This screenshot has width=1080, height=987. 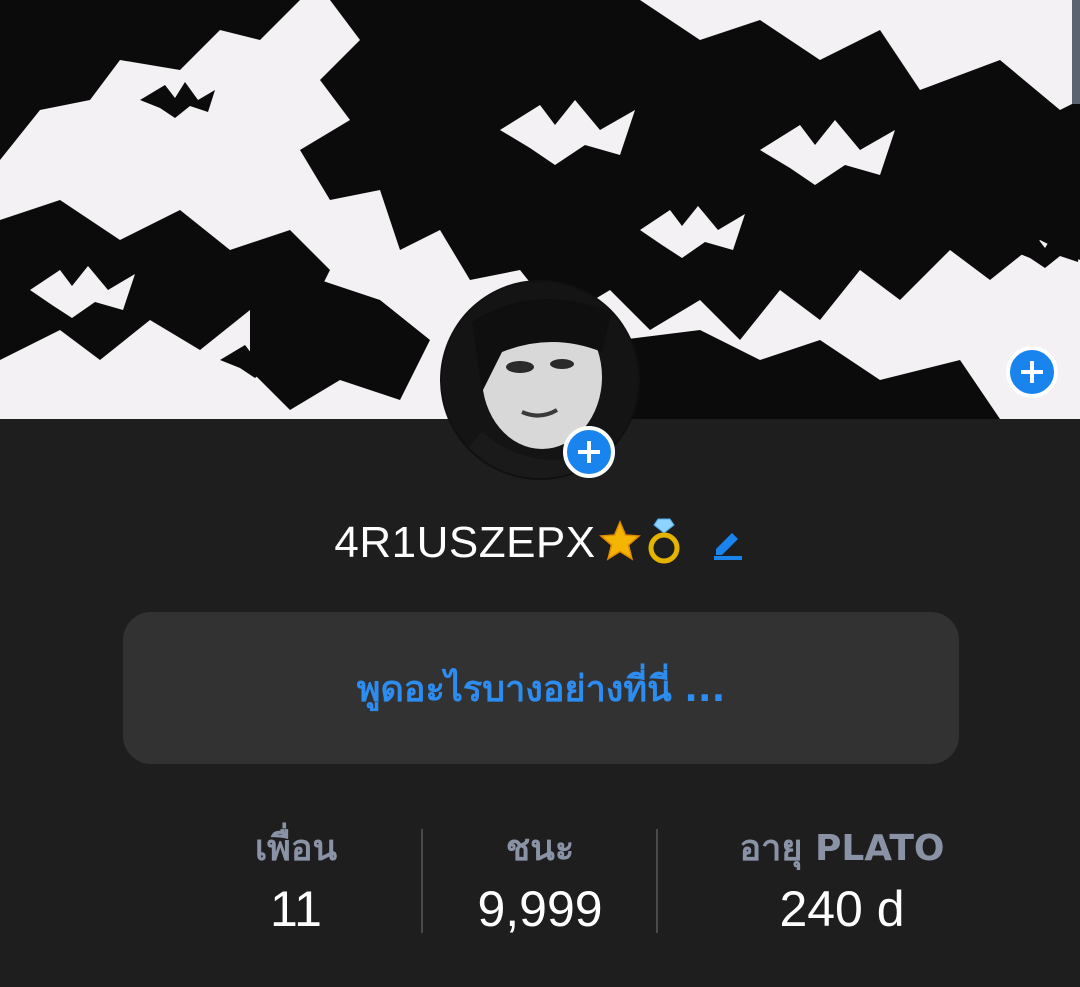 I want to click on scrollbar, so click(x=1076, y=52).